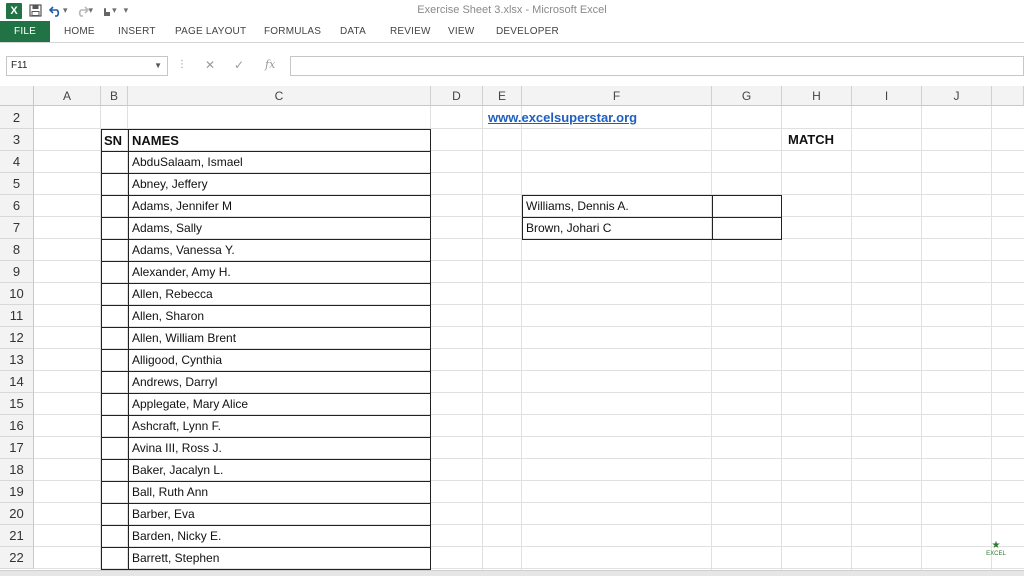 This screenshot has width=1024, height=576. What do you see at coordinates (17, 250) in the screenshot?
I see `row-header-8: 8` at bounding box center [17, 250].